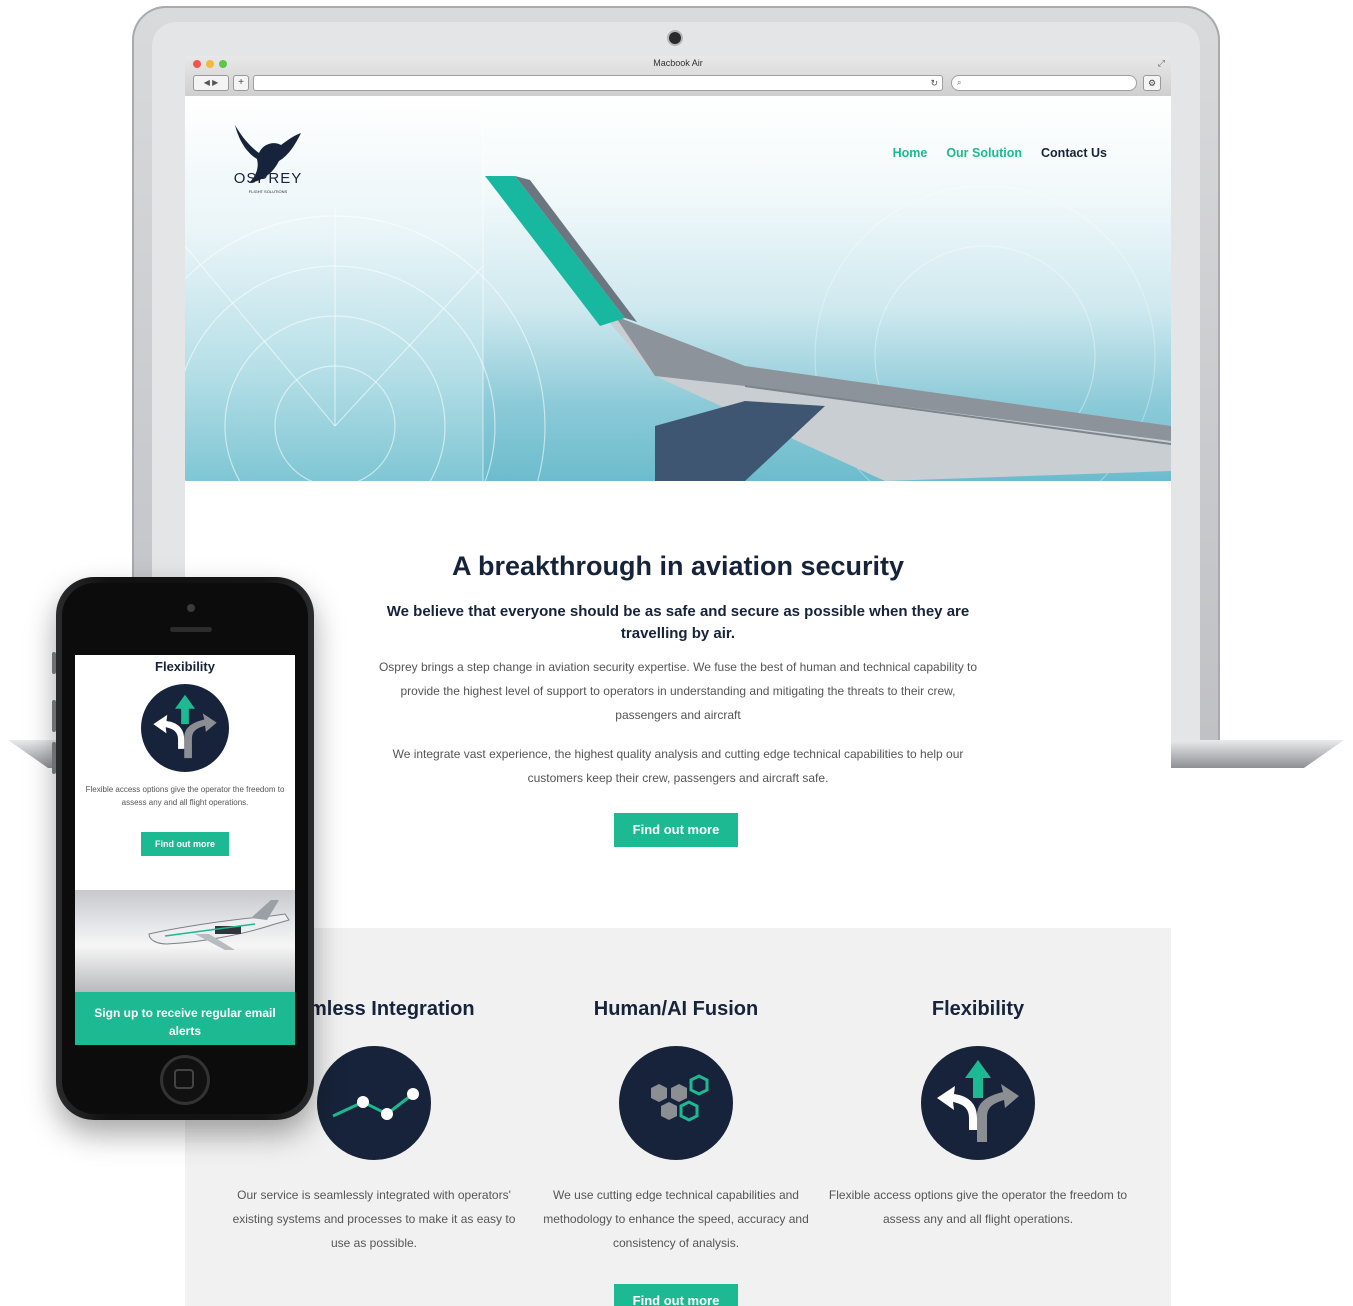  What do you see at coordinates (268, 178) in the screenshot?
I see `logo-wordmark: OSPREY` at bounding box center [268, 178].